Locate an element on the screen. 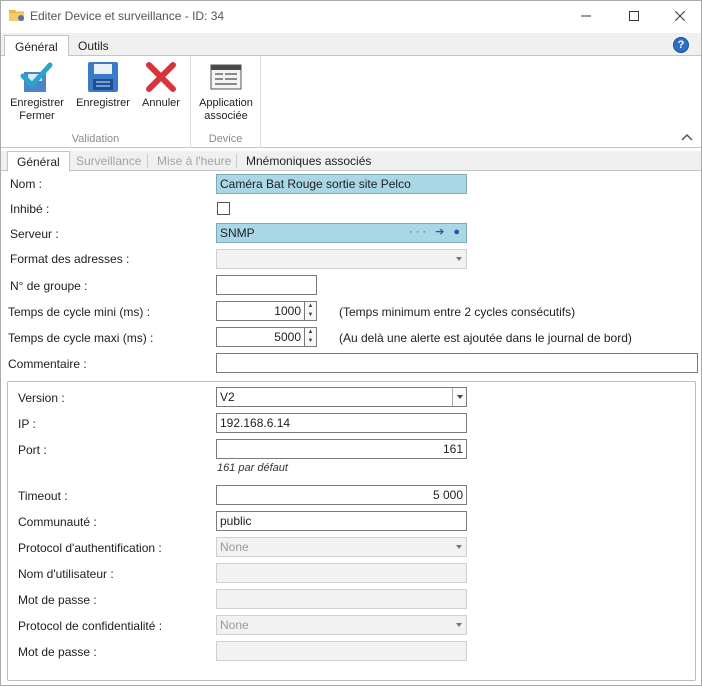 The height and width of the screenshot is (686, 702). communaute-input: public is located at coordinates (341, 521).